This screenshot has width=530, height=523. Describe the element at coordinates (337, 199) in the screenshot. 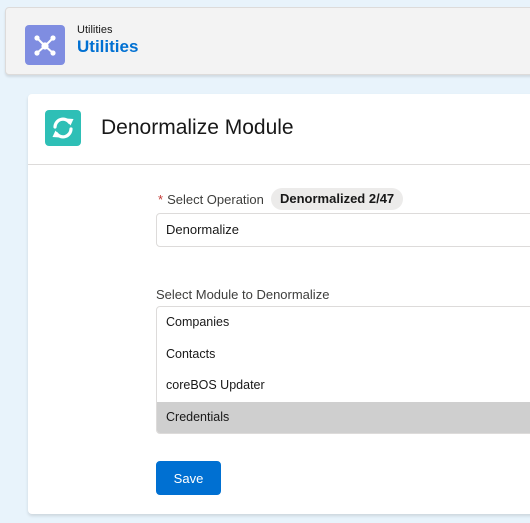

I see `status-badge: Denormalized 2/47` at that location.